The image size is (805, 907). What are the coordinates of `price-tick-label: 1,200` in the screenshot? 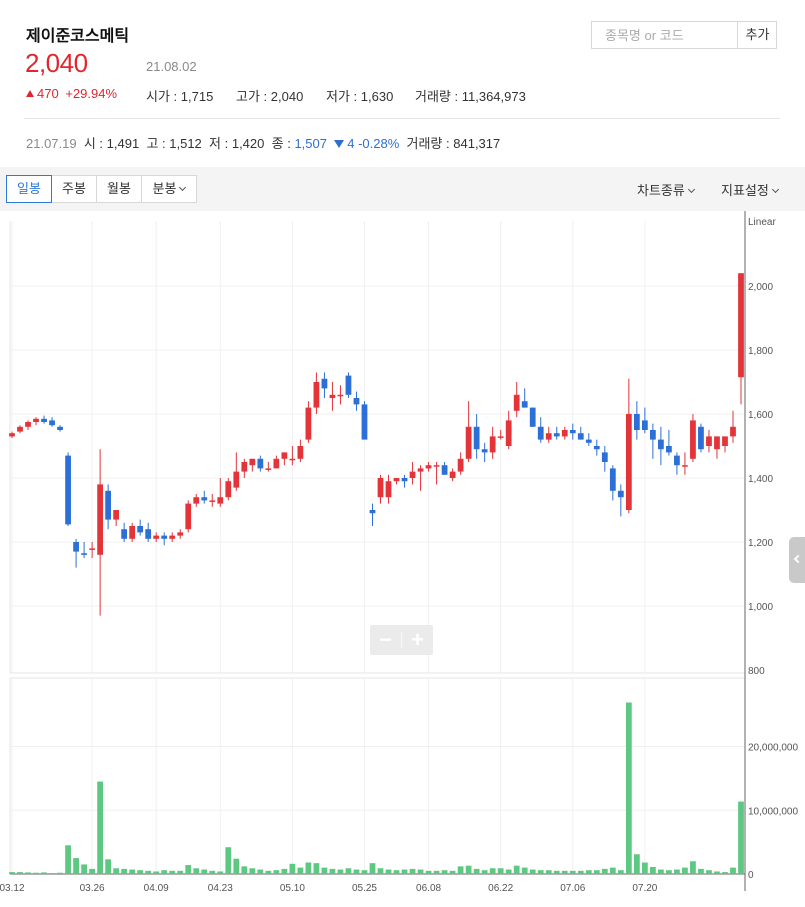 It's located at (760, 543).